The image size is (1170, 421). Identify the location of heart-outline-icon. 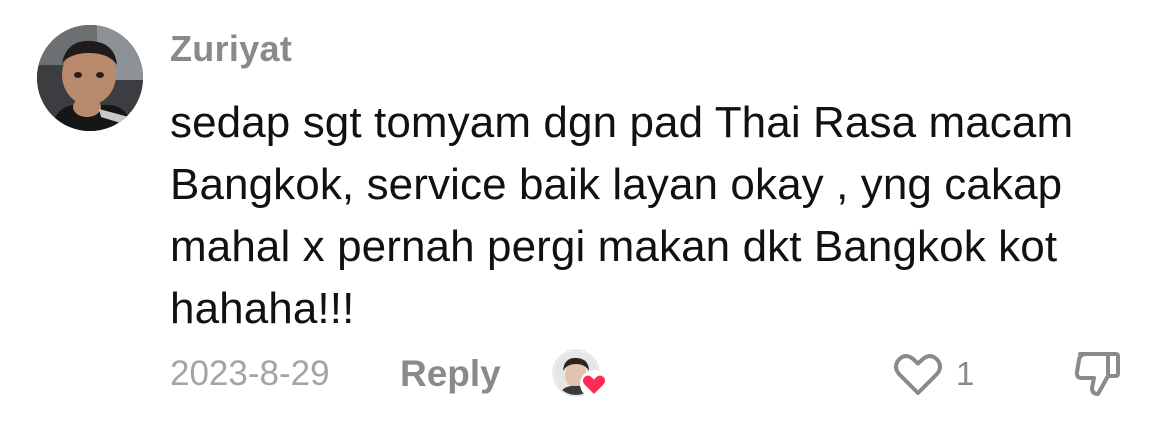
(918, 374).